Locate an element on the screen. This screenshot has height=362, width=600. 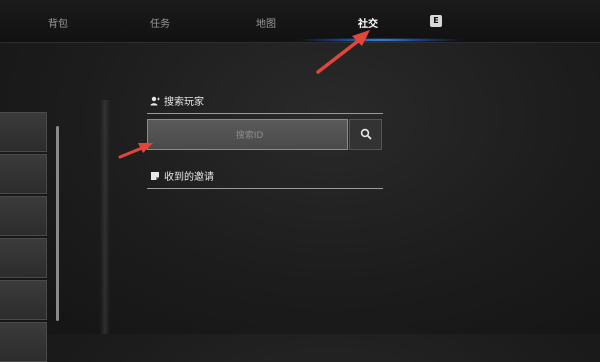
top-nav-bar: 背包 任务 地图 社交 E is located at coordinates (300, 21).